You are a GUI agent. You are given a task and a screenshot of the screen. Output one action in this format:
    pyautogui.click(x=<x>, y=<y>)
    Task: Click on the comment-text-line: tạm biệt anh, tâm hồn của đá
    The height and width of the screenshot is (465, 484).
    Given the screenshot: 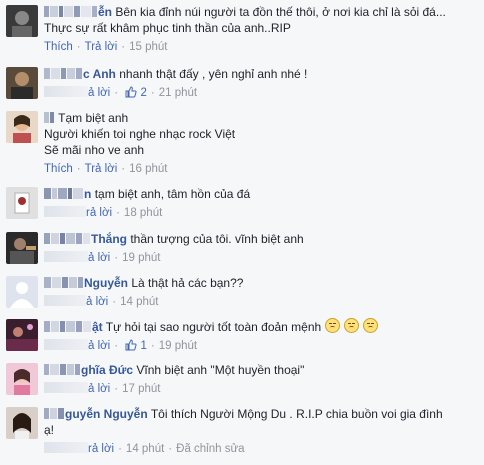 What is the action you would take?
    pyautogui.click(x=172, y=194)
    